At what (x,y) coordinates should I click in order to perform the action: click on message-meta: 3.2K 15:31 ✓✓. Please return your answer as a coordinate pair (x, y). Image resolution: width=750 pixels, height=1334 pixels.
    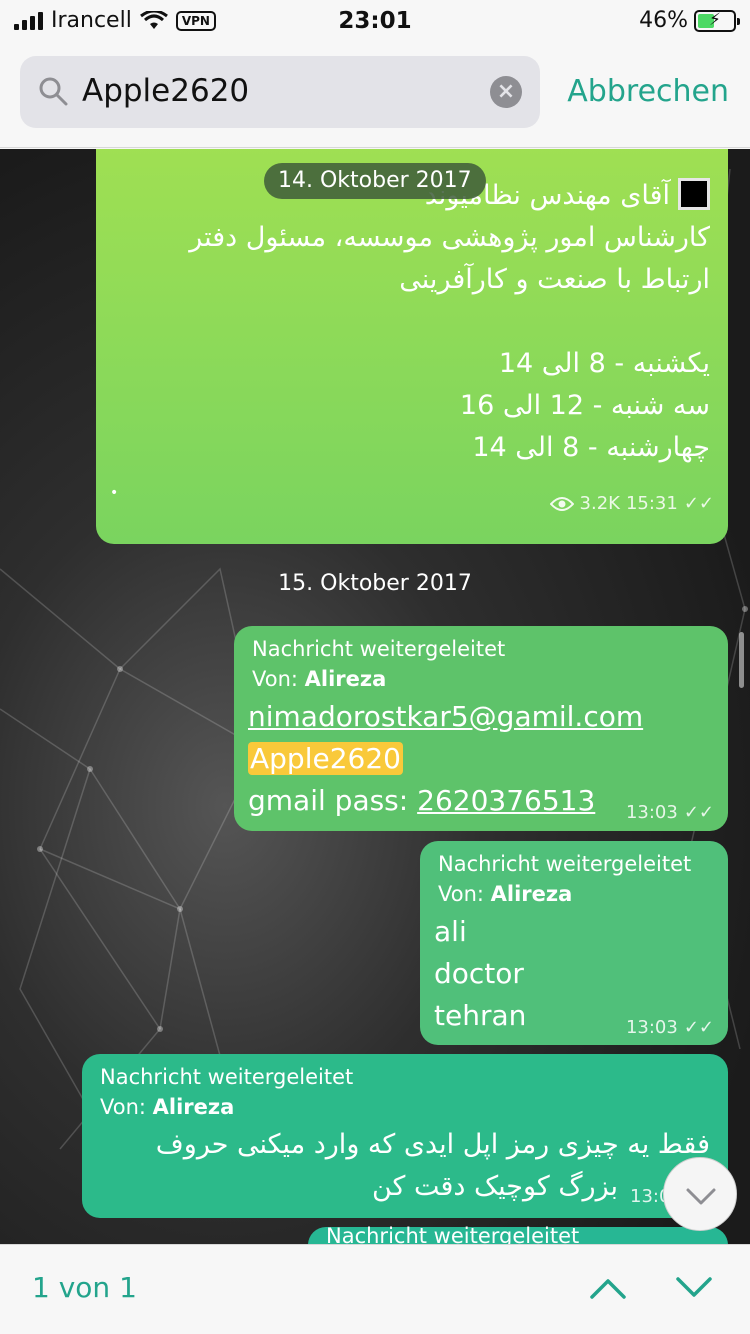
    Looking at the image, I should click on (631, 503).